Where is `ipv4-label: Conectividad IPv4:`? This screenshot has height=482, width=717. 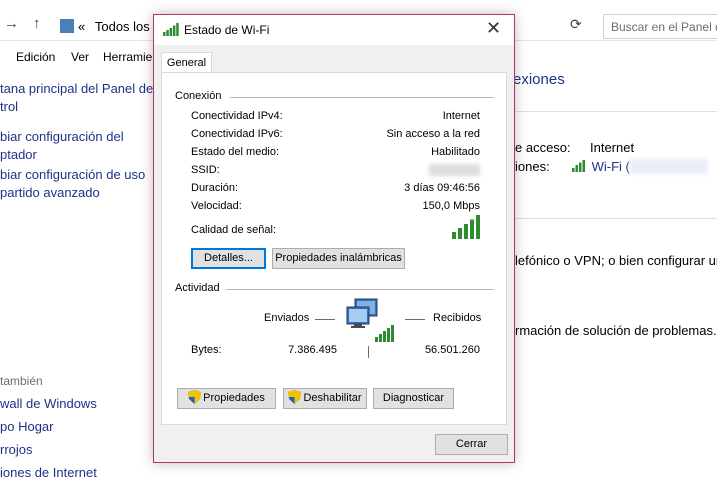 ipv4-label: Conectividad IPv4: is located at coordinates (237, 116).